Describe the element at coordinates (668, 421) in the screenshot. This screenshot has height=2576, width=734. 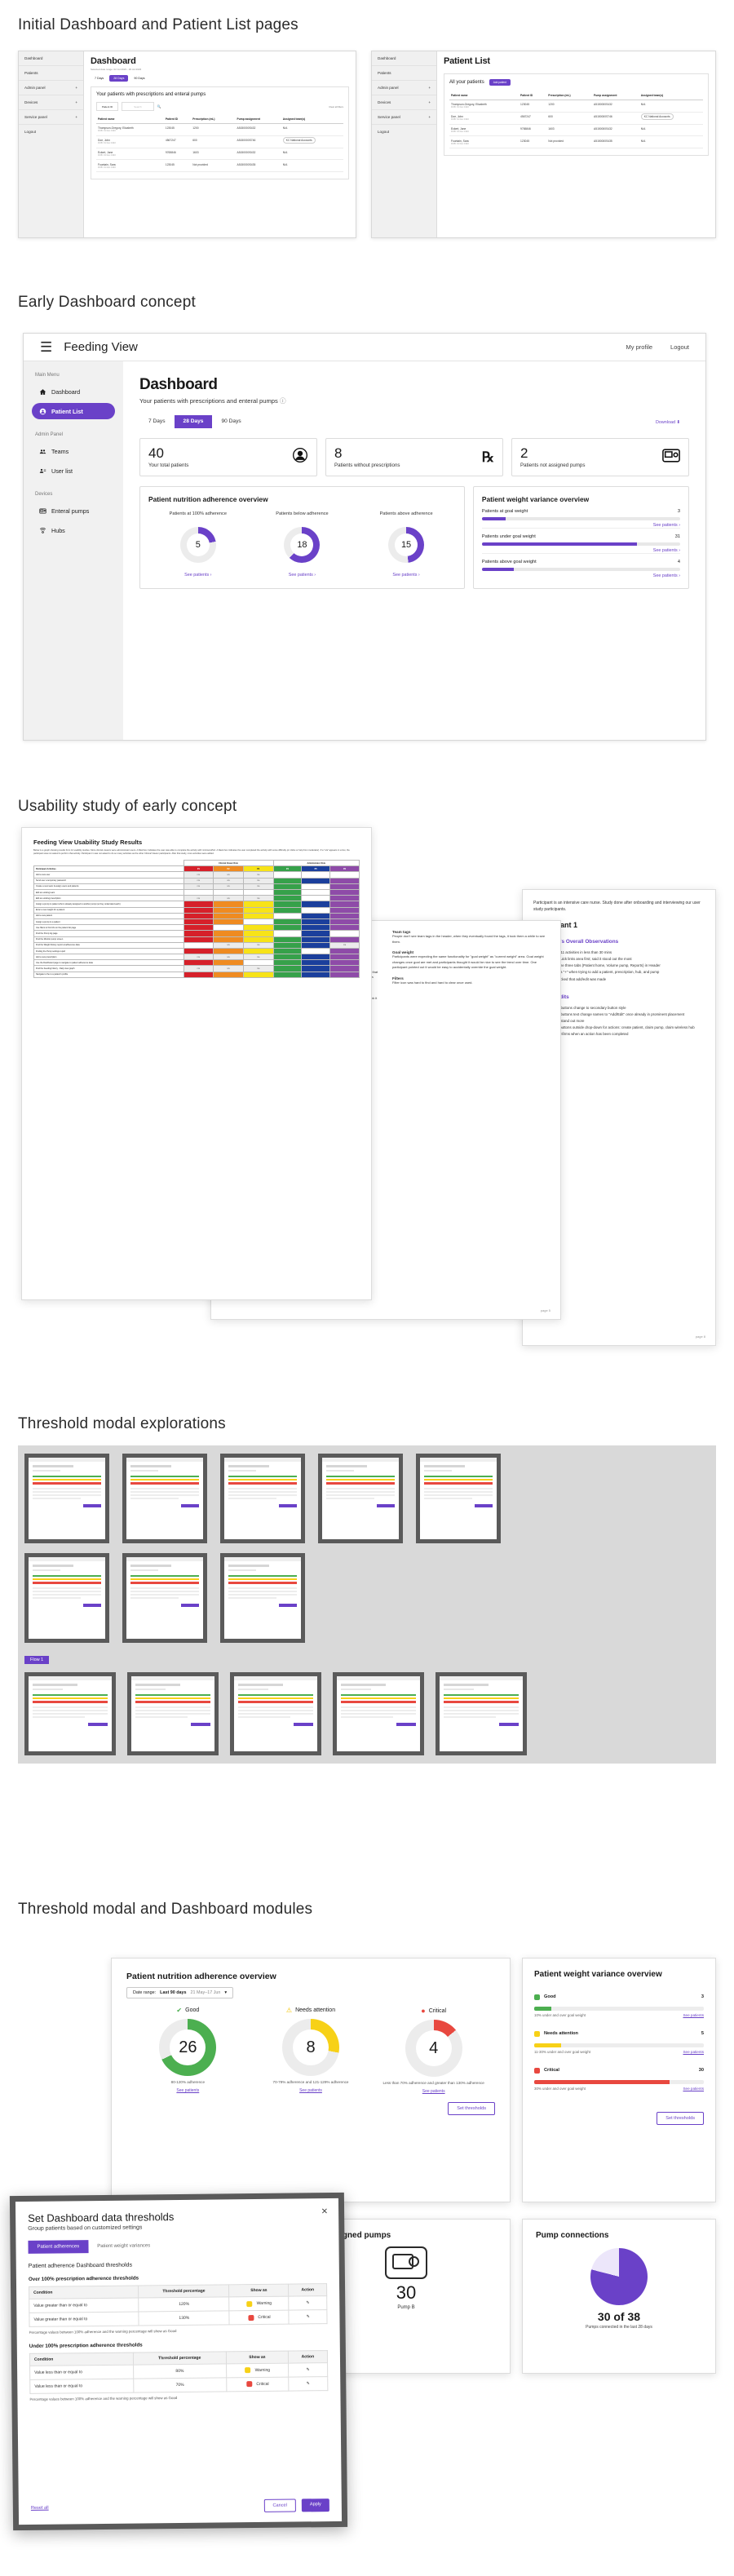
I see `download-button: Download ⬇` at that location.